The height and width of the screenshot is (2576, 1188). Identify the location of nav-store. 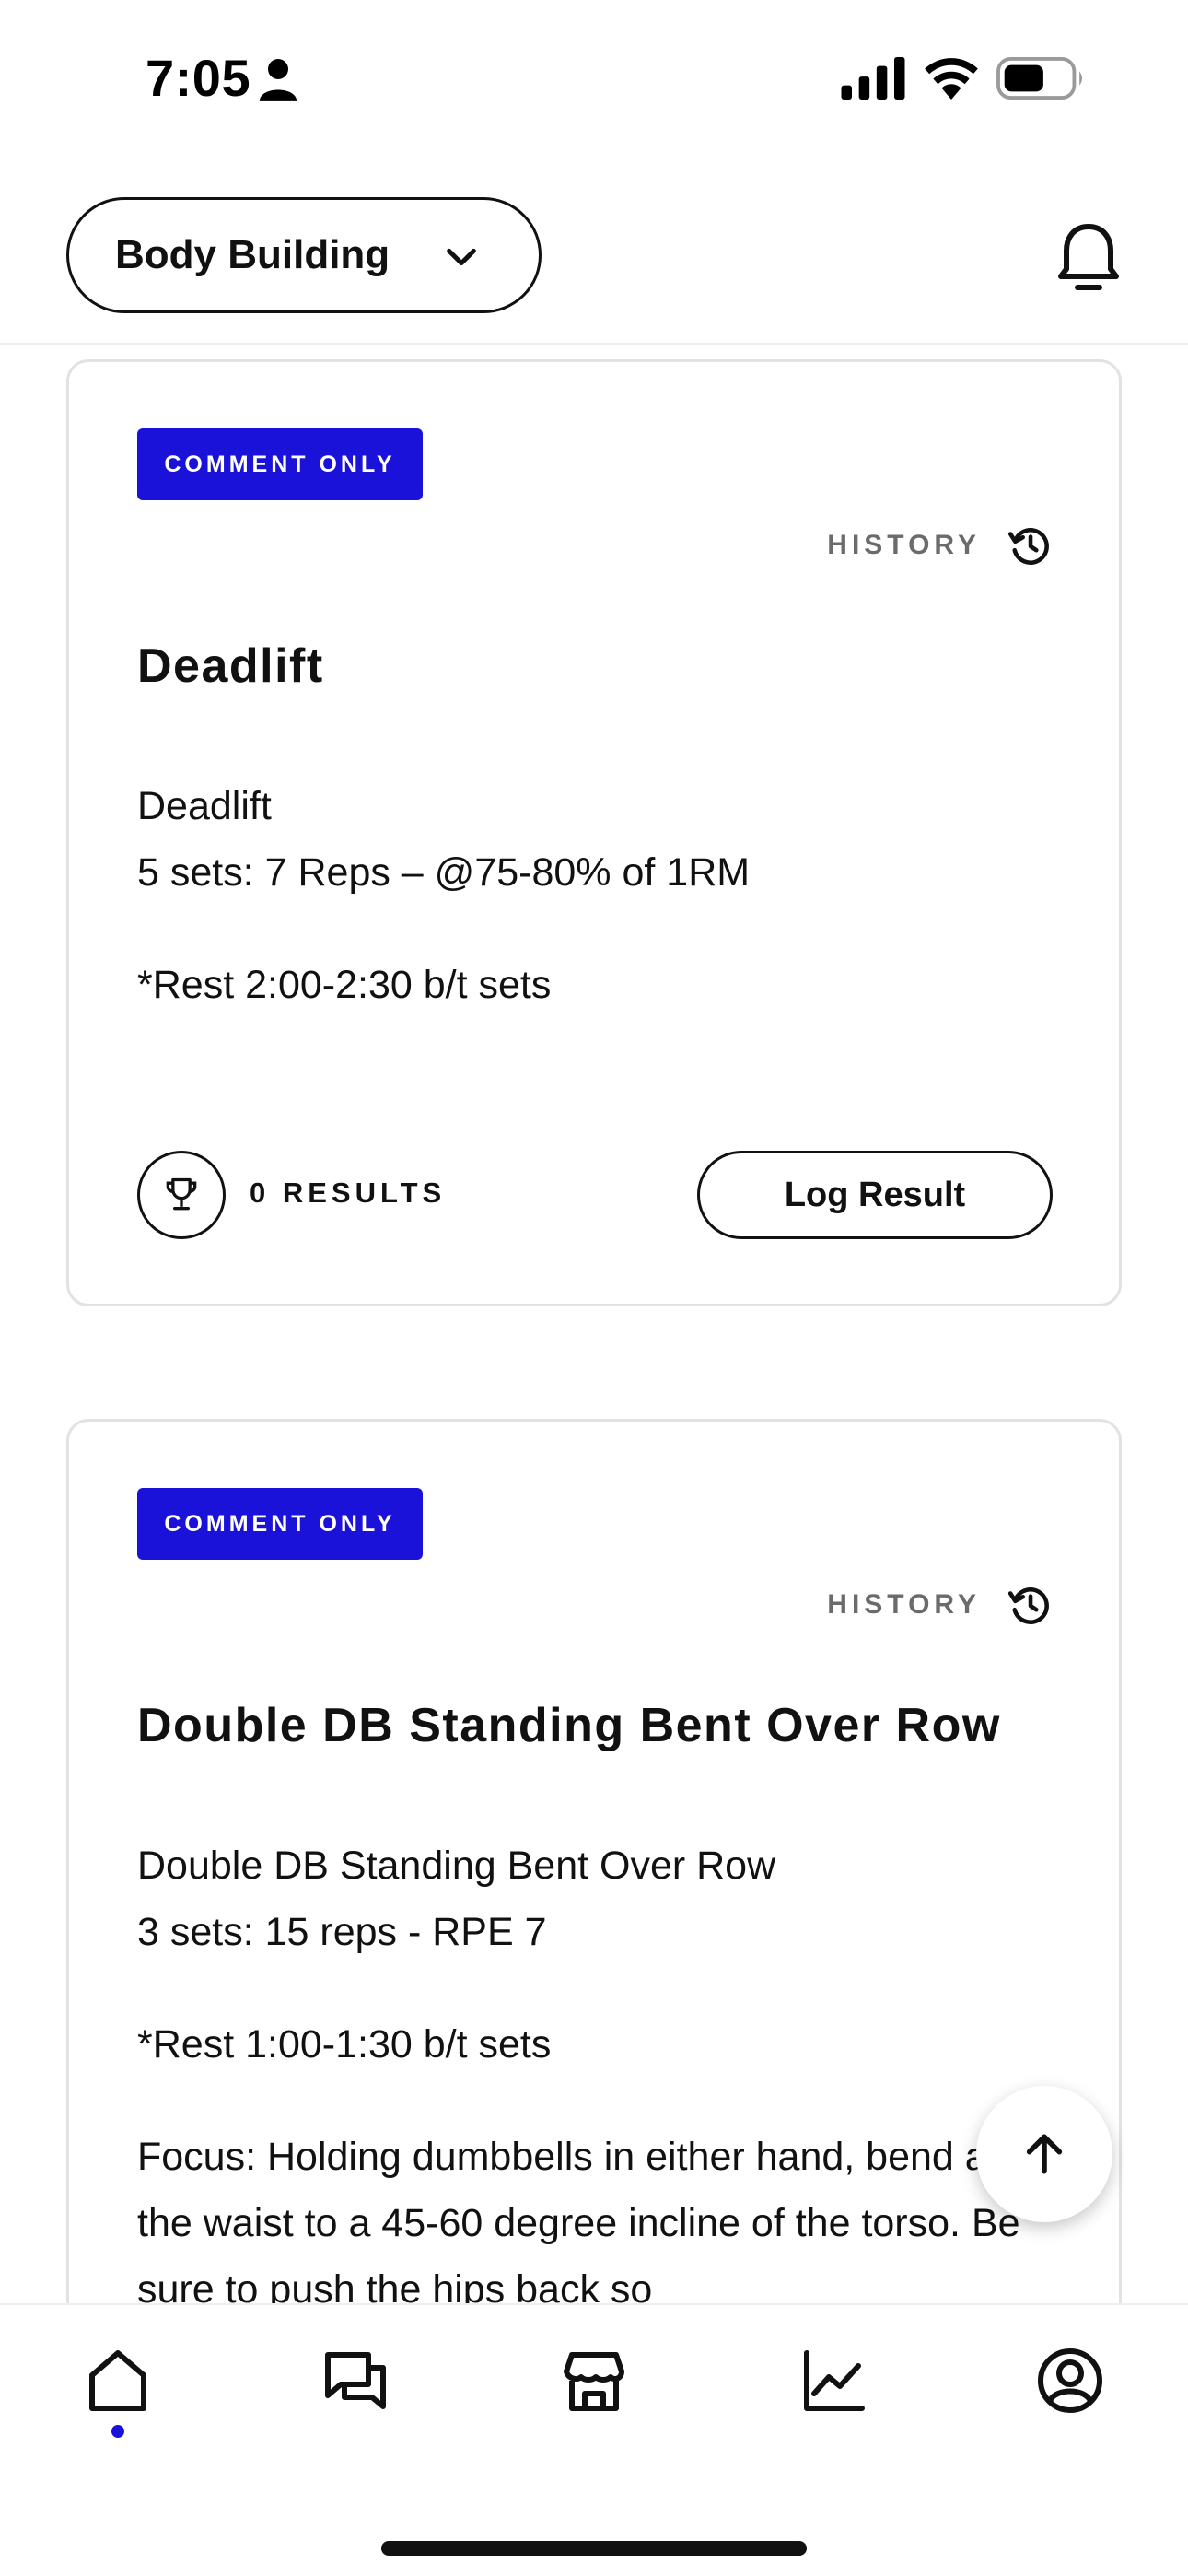
(594, 2381).